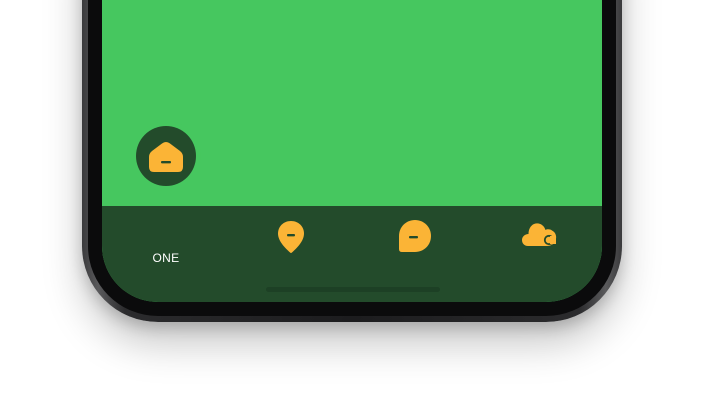  Describe the element at coordinates (291, 237) in the screenshot. I see `map-pin-icon` at that location.